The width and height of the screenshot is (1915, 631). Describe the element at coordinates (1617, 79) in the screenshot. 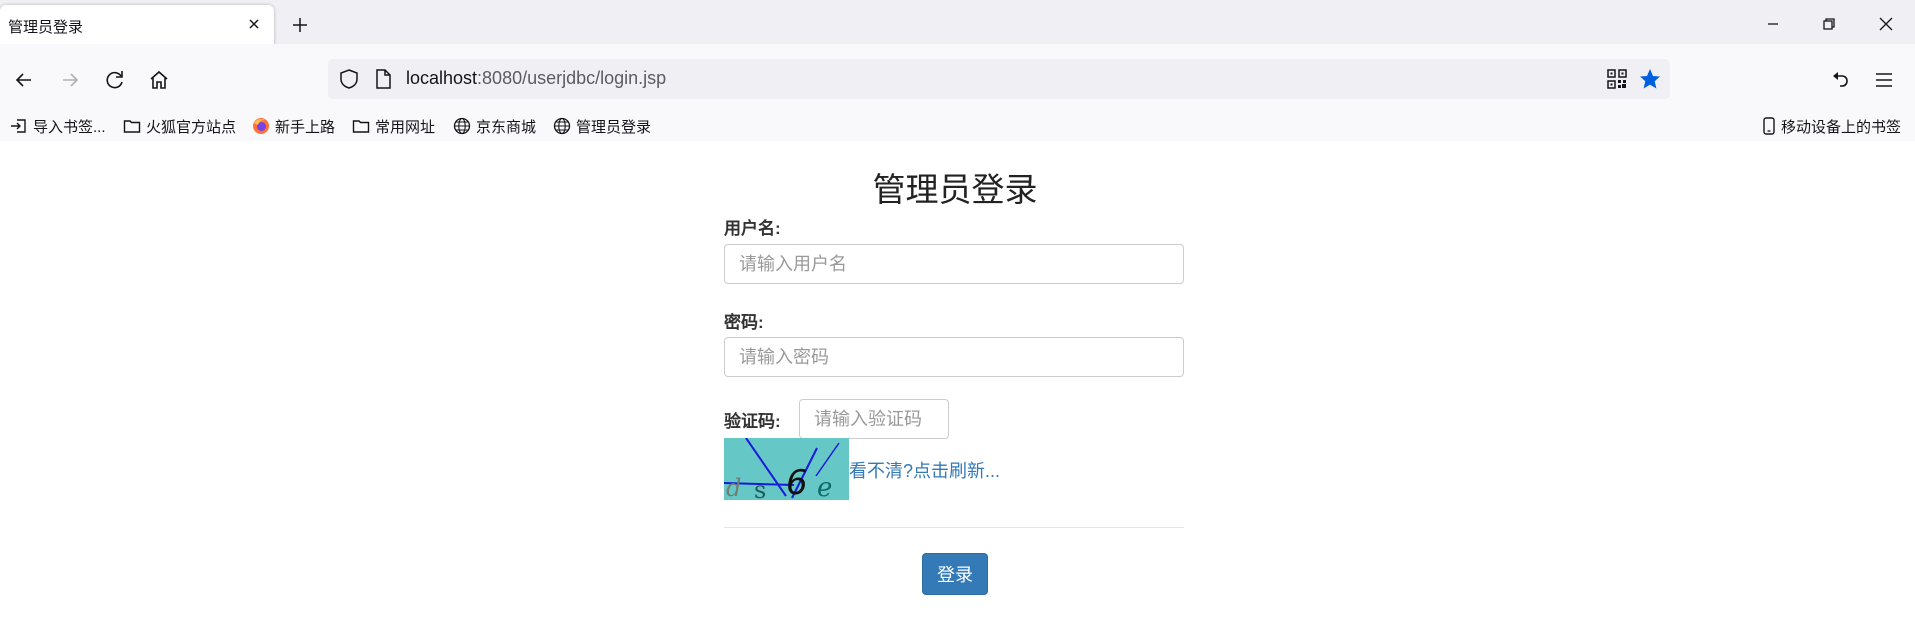

I see `qr-code-icon` at that location.